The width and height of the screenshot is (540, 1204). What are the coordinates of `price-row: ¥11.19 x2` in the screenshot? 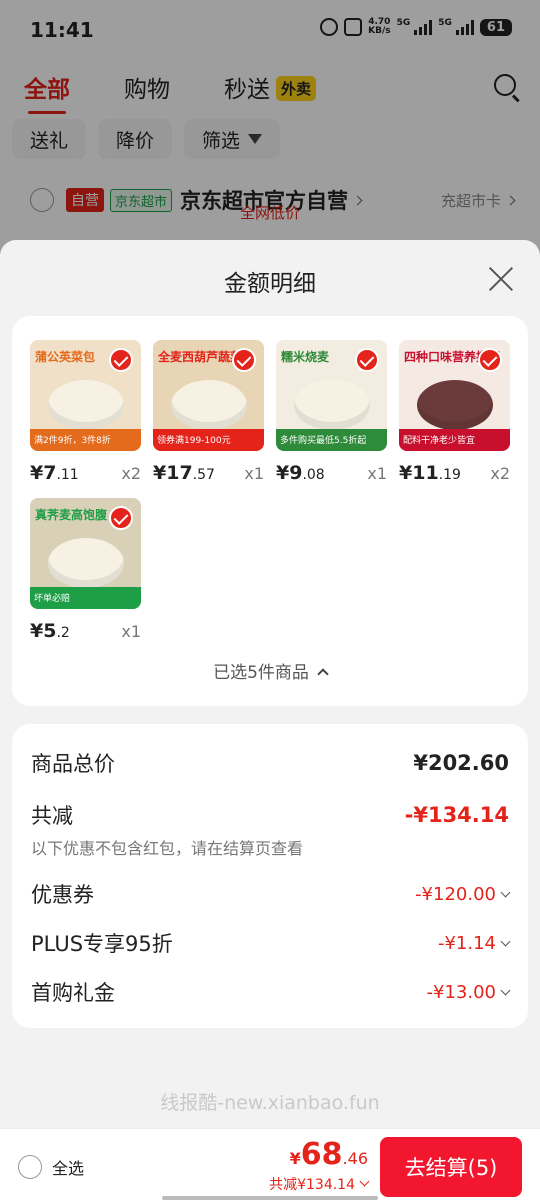 It's located at (454, 473).